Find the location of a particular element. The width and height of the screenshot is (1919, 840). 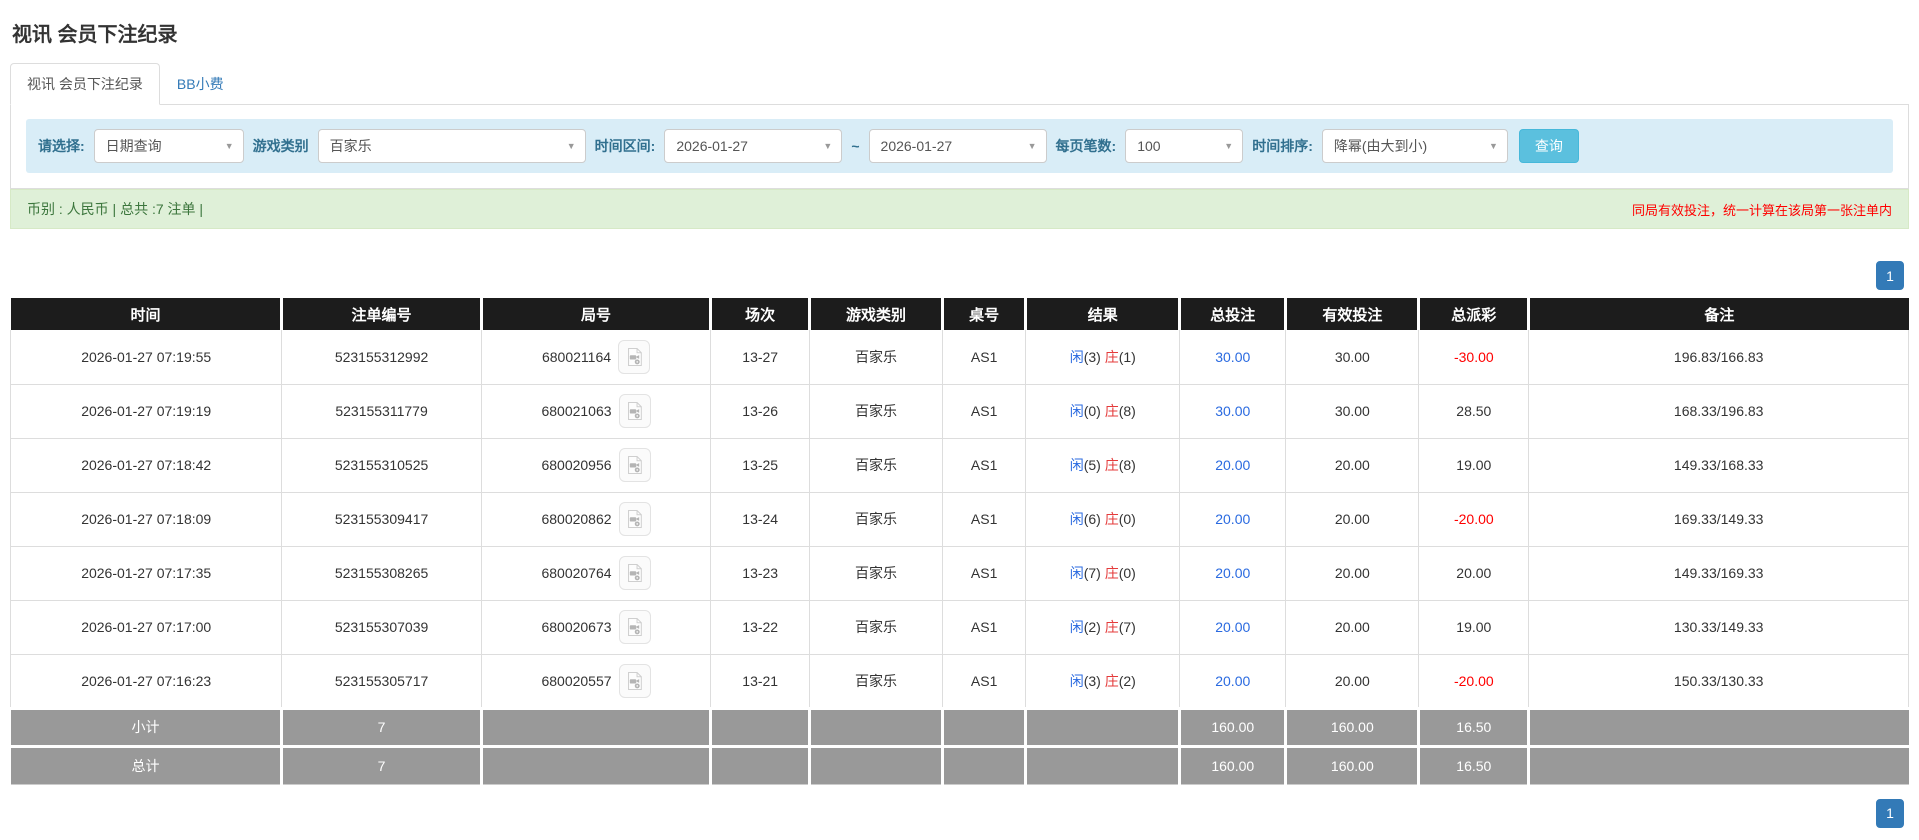

cell-remark: 150.33/130.33 is located at coordinates (1718, 681).